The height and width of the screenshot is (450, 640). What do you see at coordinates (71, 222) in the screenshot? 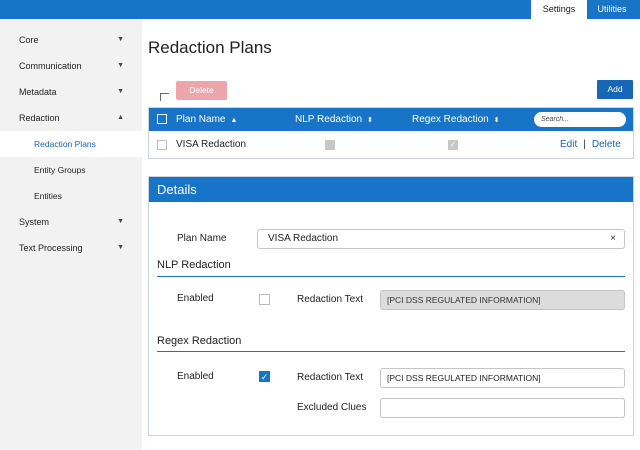
I see `sidebar-item-system: System ▼` at bounding box center [71, 222].